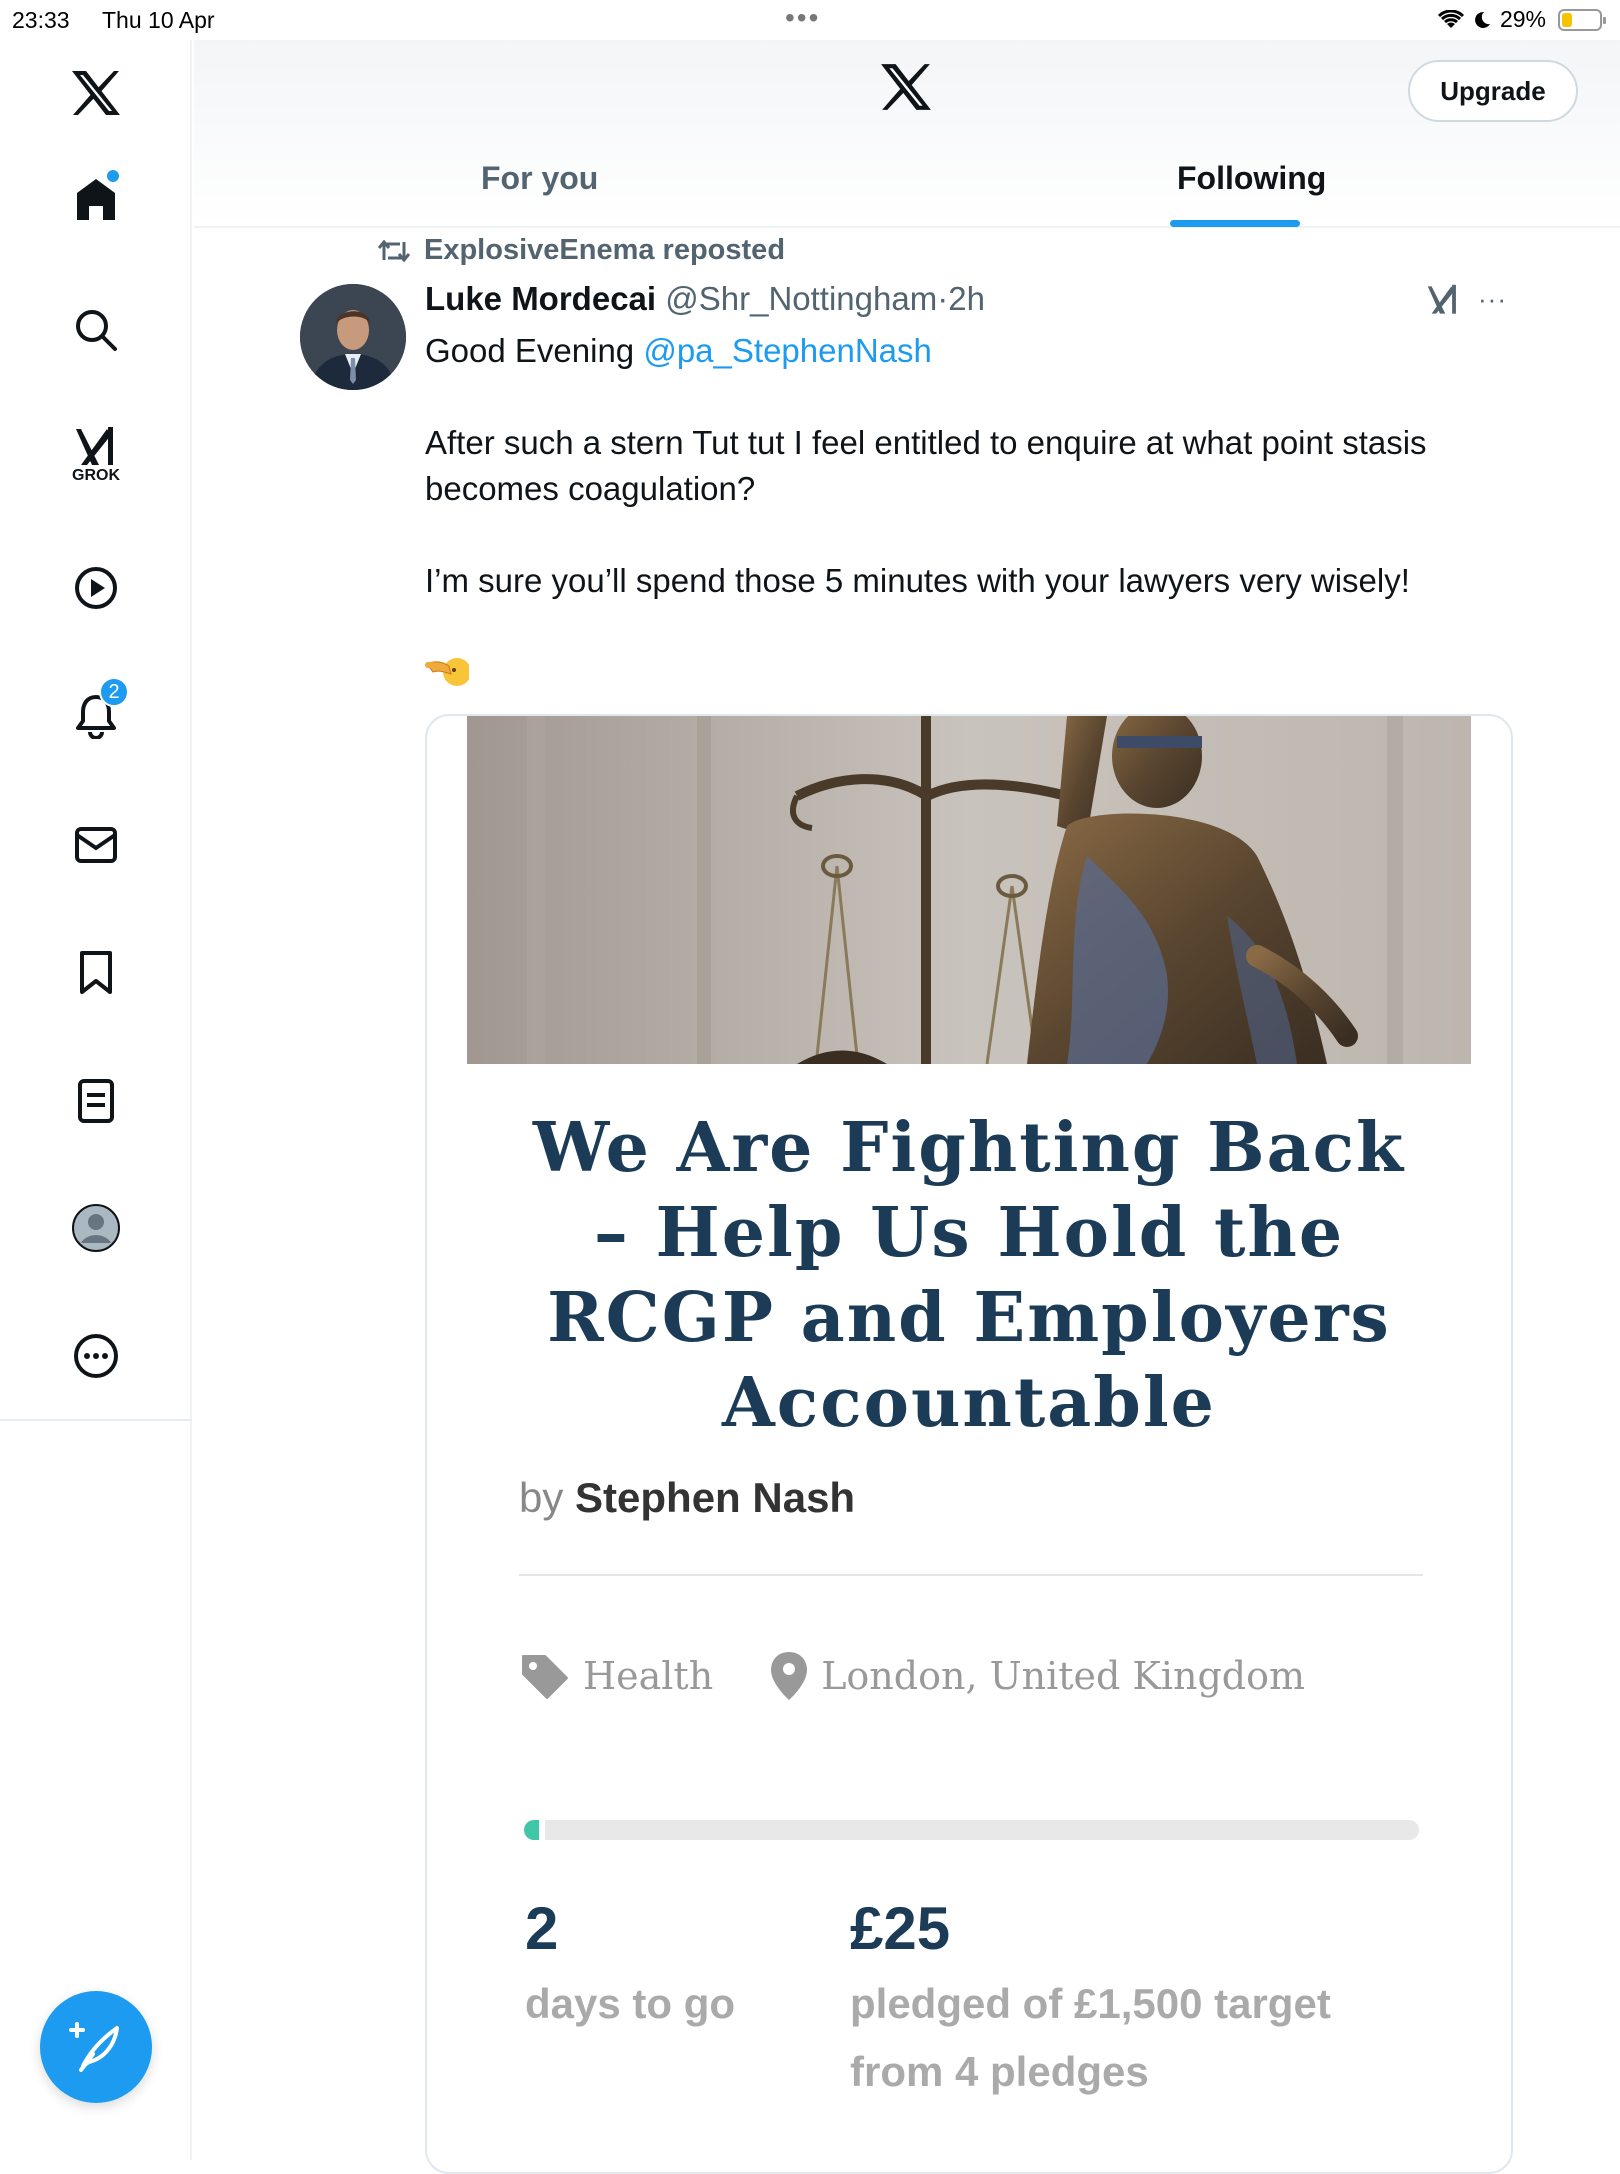  Describe the element at coordinates (113, 176) in the screenshot. I see `home-unread-dot` at that location.